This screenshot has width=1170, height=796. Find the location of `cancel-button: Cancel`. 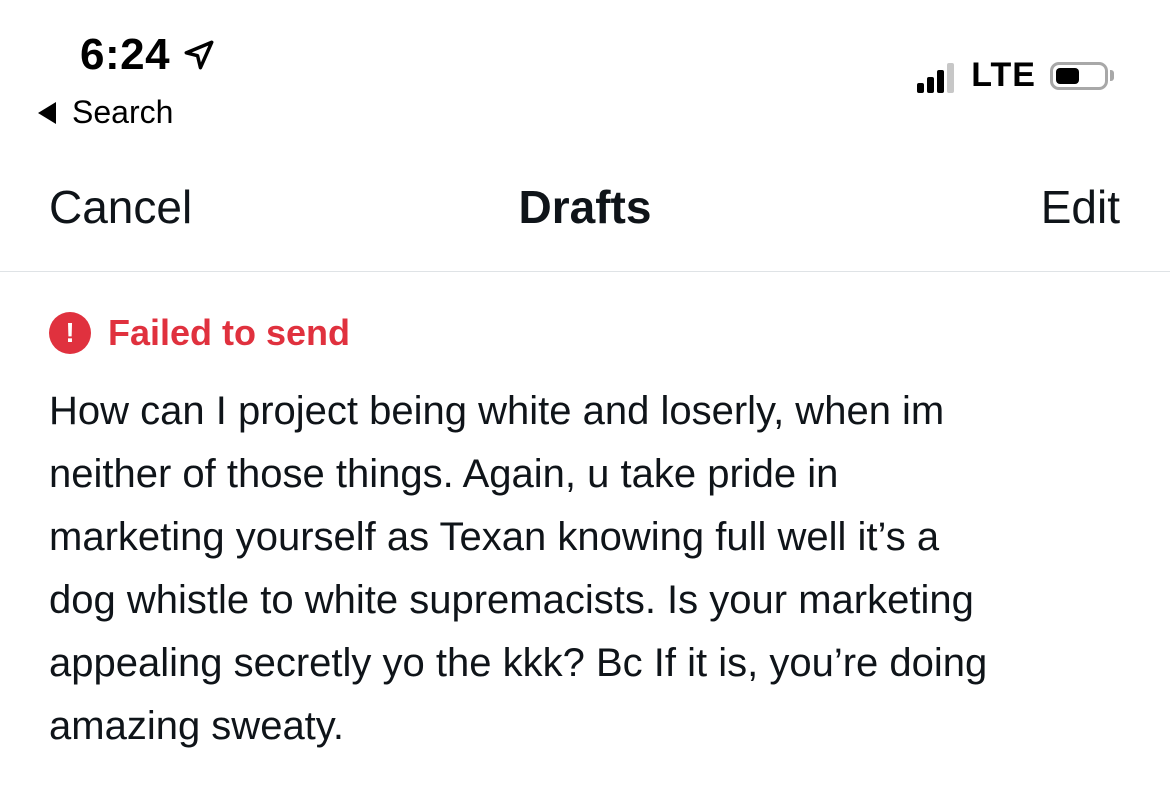

cancel-button: Cancel is located at coordinates (120, 207).